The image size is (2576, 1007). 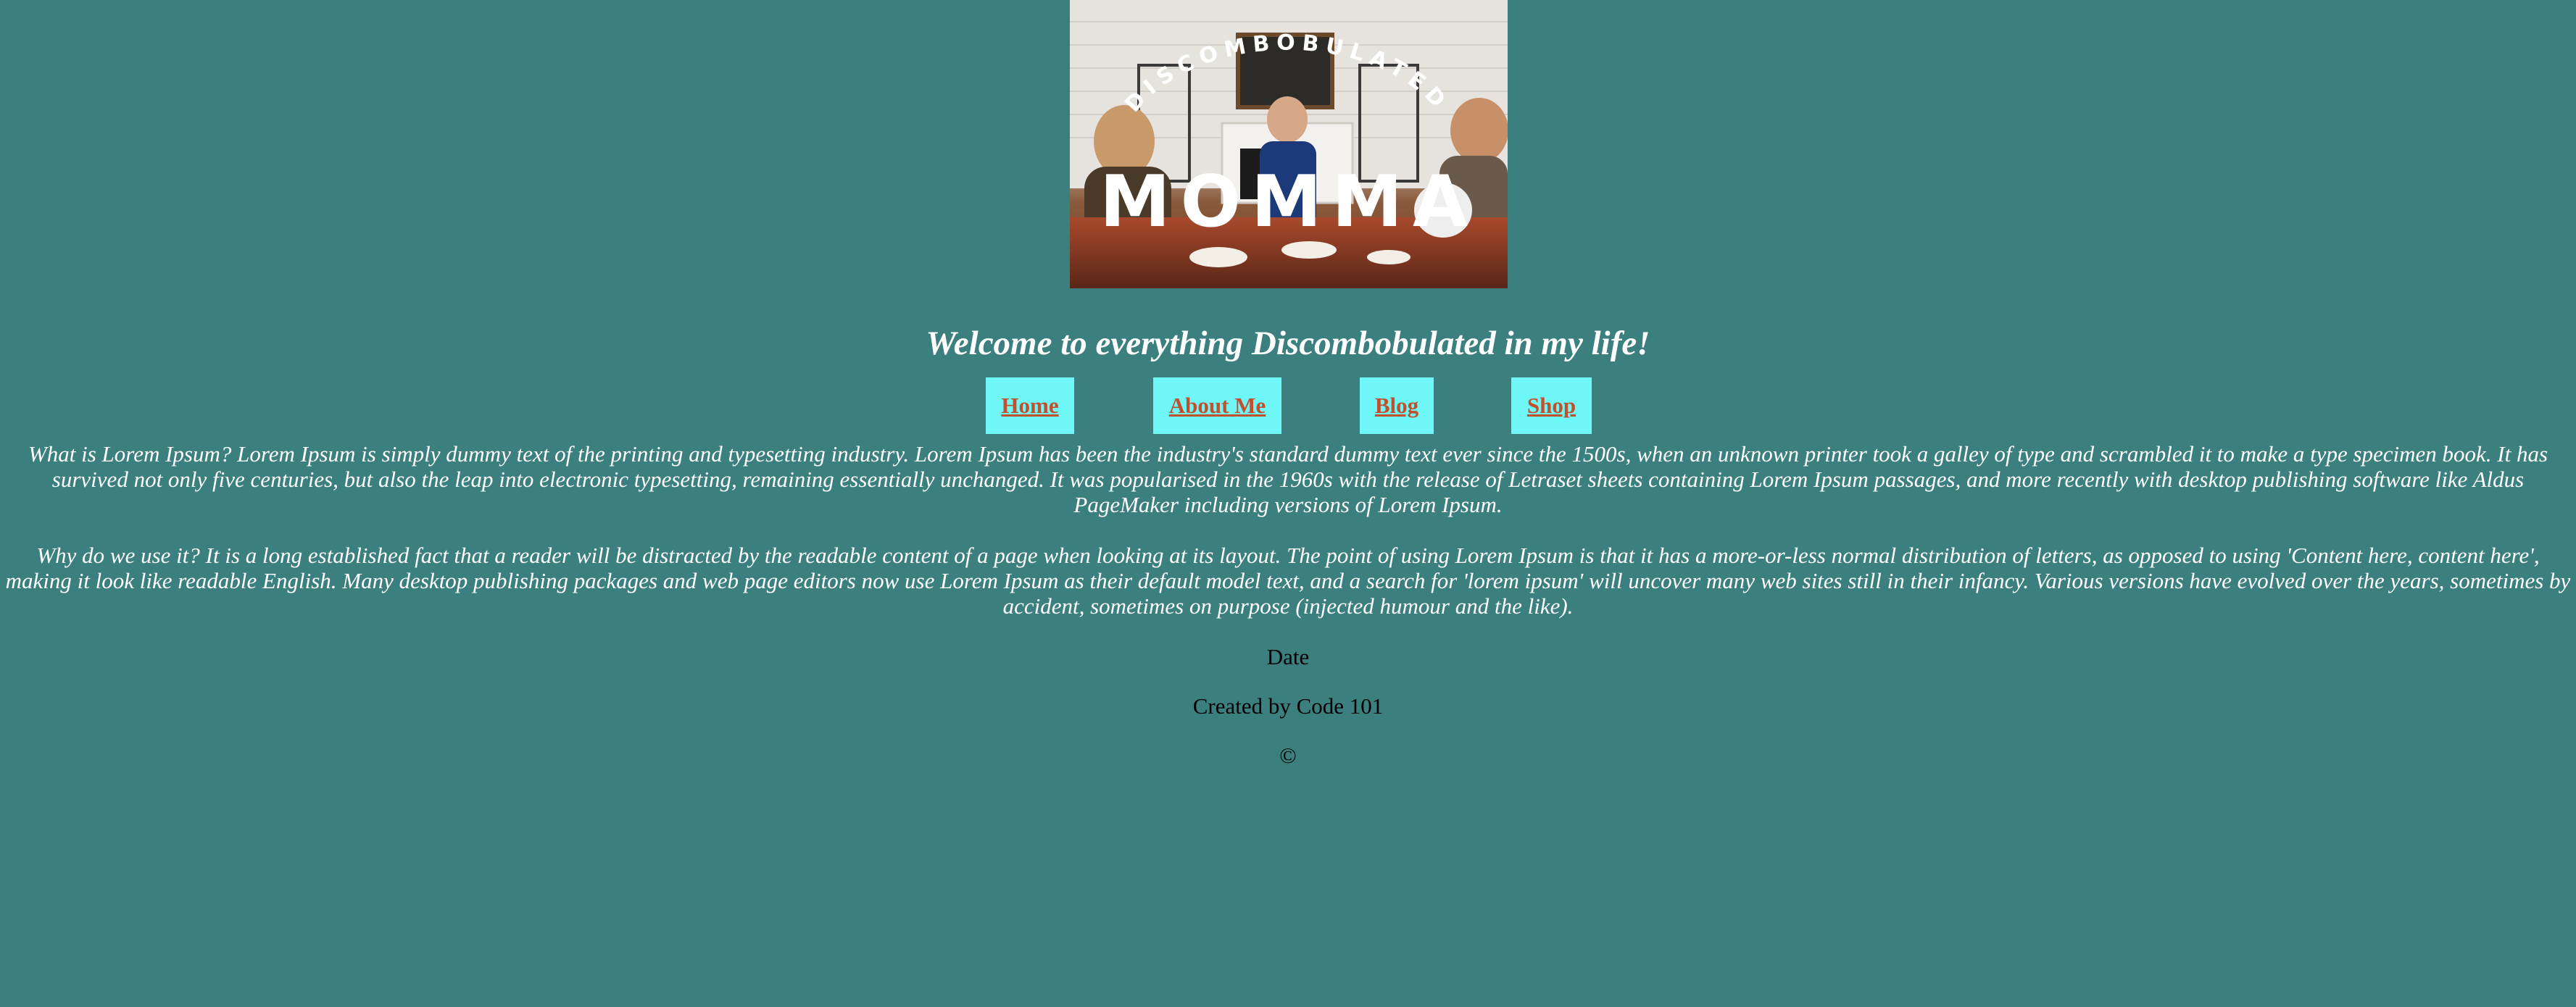 What do you see at coordinates (1289, 202) in the screenshot?
I see `banner-big-text: MOMMA` at bounding box center [1289, 202].